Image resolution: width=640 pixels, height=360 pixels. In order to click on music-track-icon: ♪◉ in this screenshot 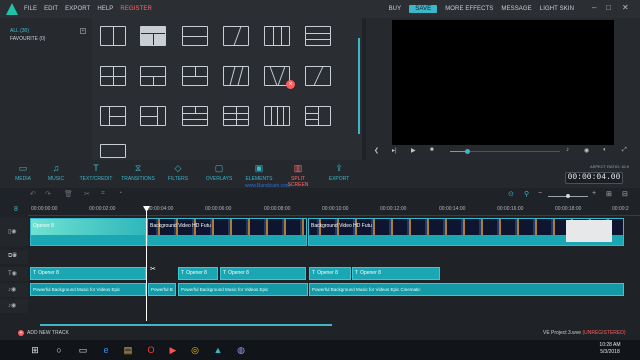, I will do `click(12, 289)`.